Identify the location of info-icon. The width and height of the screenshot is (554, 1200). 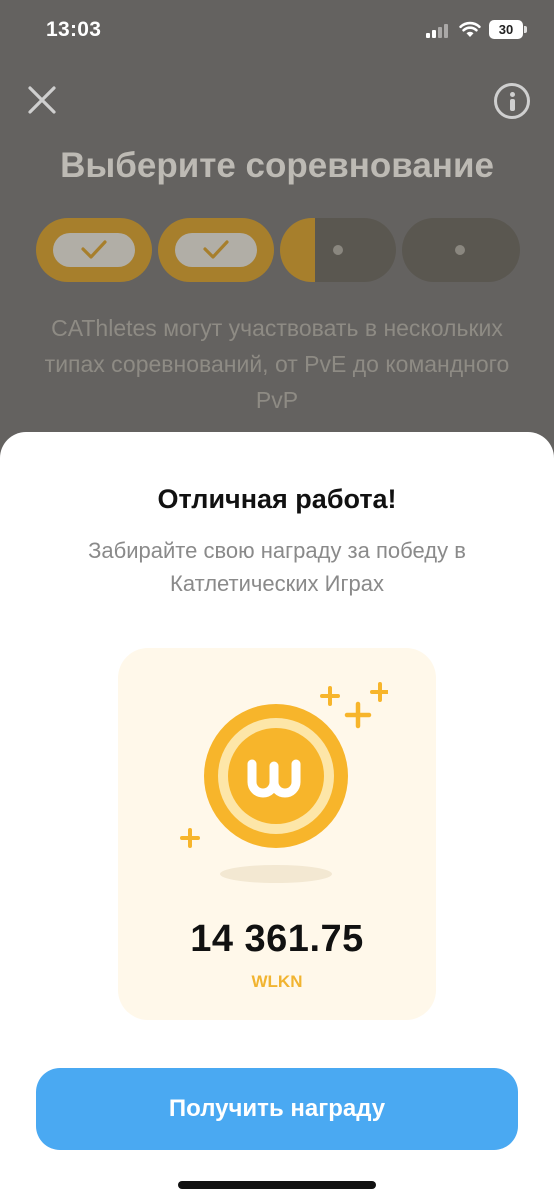
(512, 101).